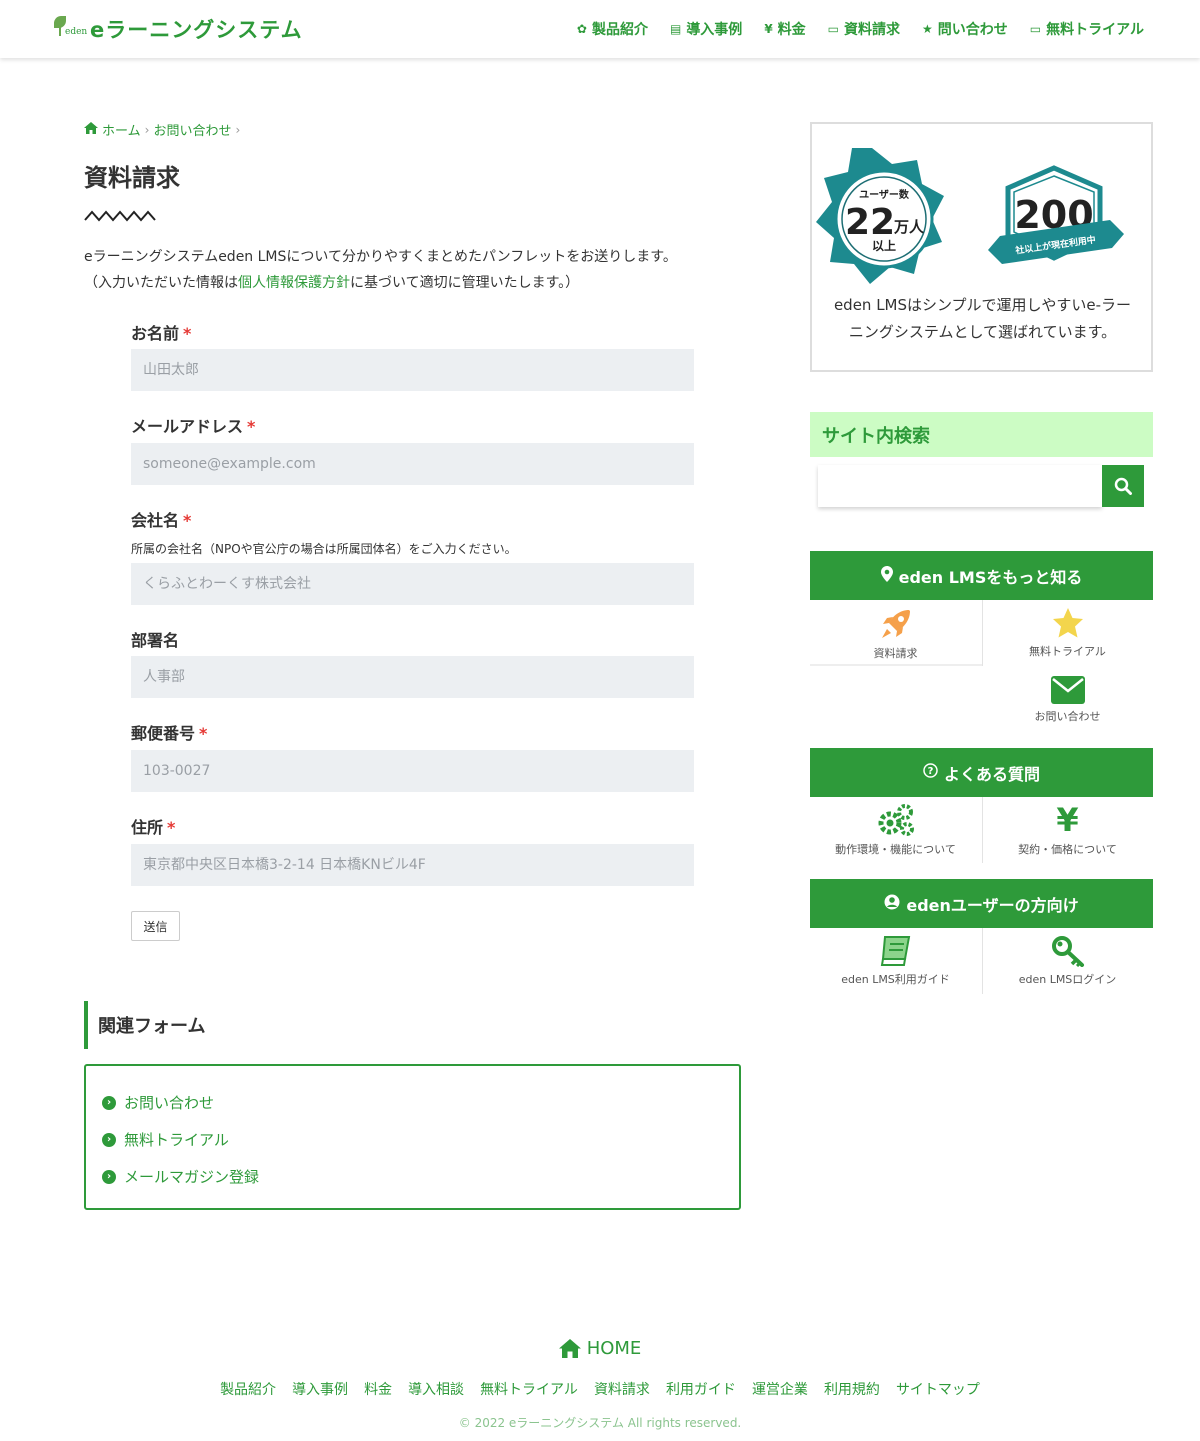 This screenshot has width=1200, height=1441. Describe the element at coordinates (161, 333) in the screenshot. I see `name-label: お名前 *` at that location.